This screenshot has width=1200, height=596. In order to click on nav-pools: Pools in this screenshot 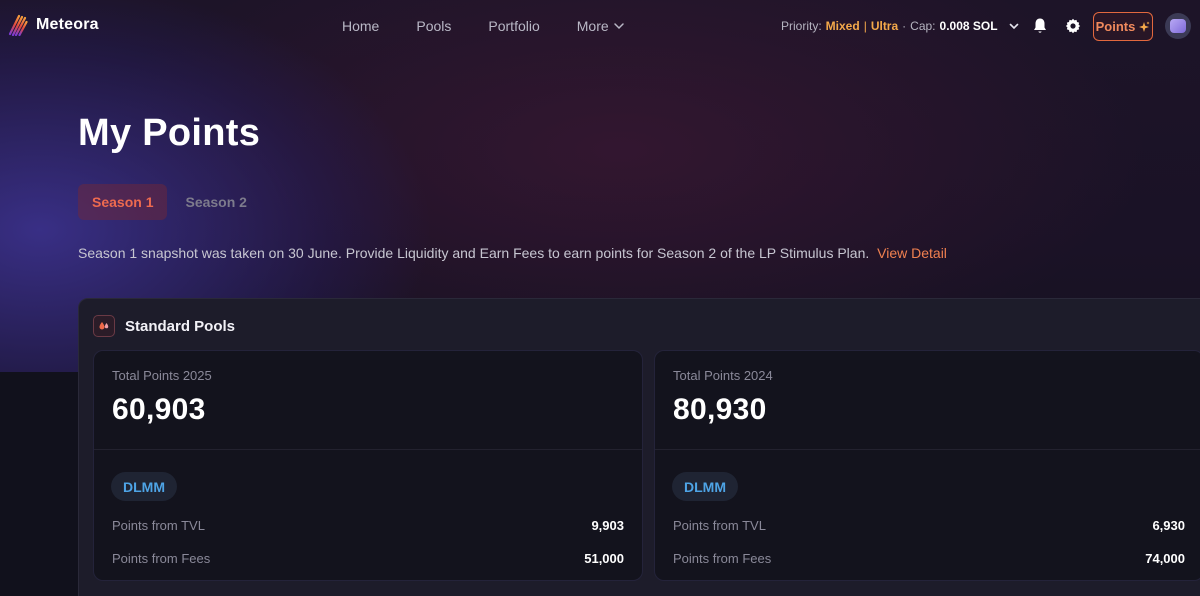, I will do `click(433, 26)`.